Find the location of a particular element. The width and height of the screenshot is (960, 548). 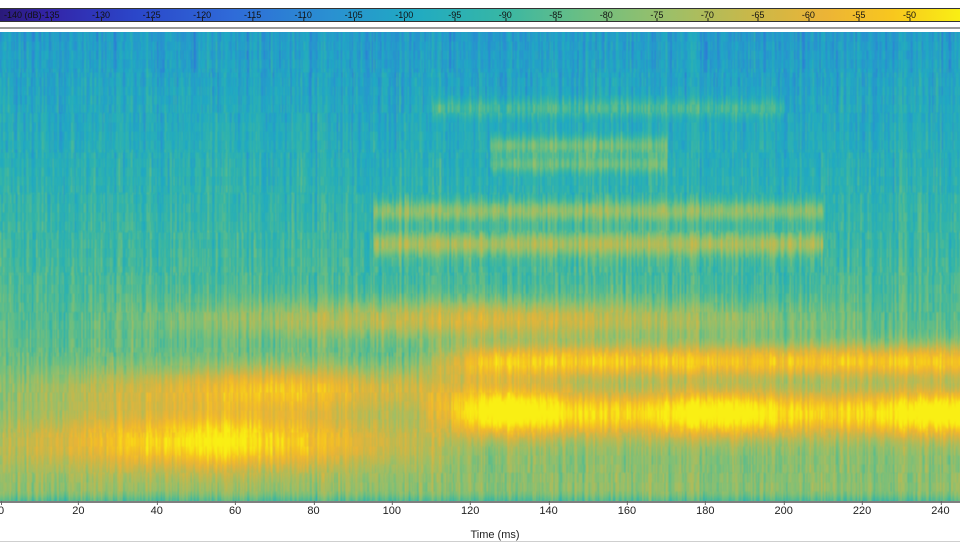

time-axis-tick: 200 is located at coordinates (783, 509).